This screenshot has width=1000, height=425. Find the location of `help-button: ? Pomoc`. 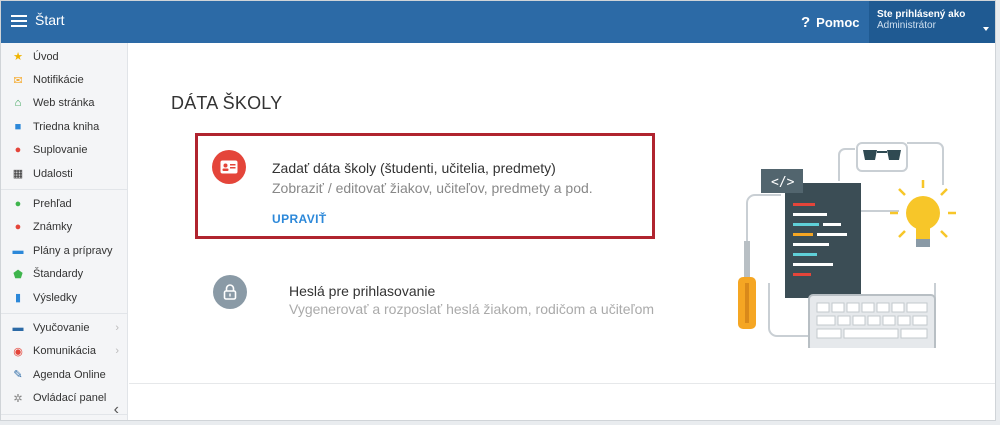

help-button: ? Pomoc is located at coordinates (830, 22).